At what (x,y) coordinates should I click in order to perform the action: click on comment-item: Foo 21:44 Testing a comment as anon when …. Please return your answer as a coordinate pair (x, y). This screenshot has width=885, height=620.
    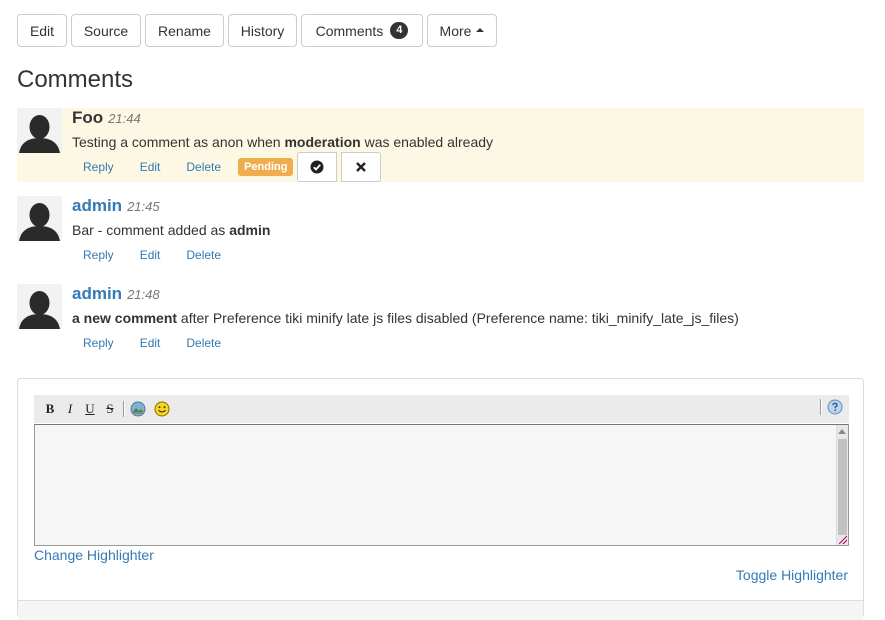
    Looking at the image, I should click on (440, 145).